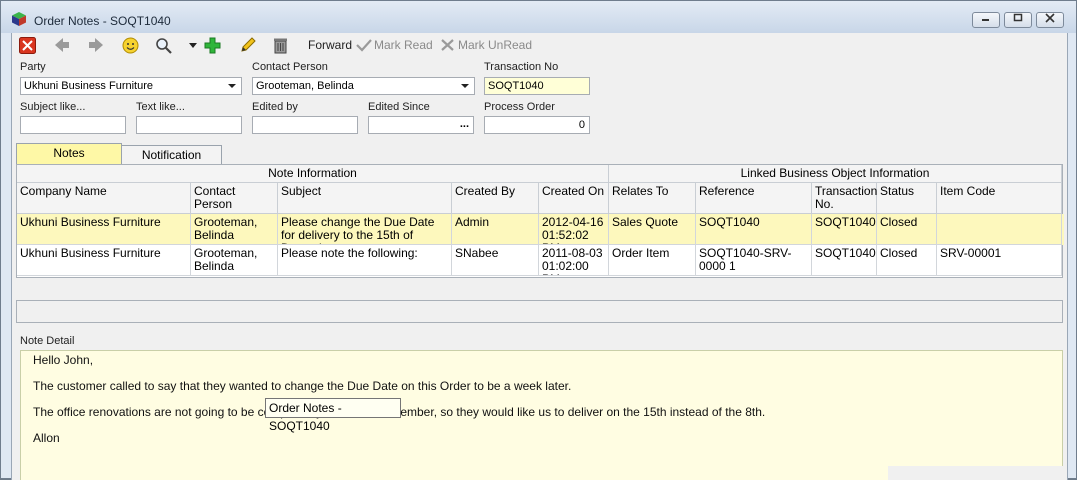  Describe the element at coordinates (63, 360) in the screenshot. I see `note-line: Hello John,` at that location.